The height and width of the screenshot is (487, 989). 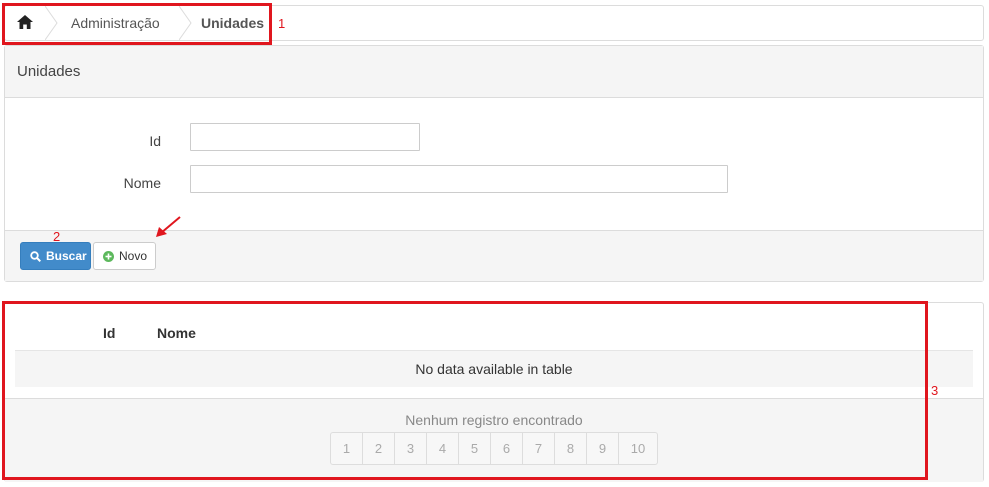 I want to click on annotation-label-3: 3, so click(x=935, y=390).